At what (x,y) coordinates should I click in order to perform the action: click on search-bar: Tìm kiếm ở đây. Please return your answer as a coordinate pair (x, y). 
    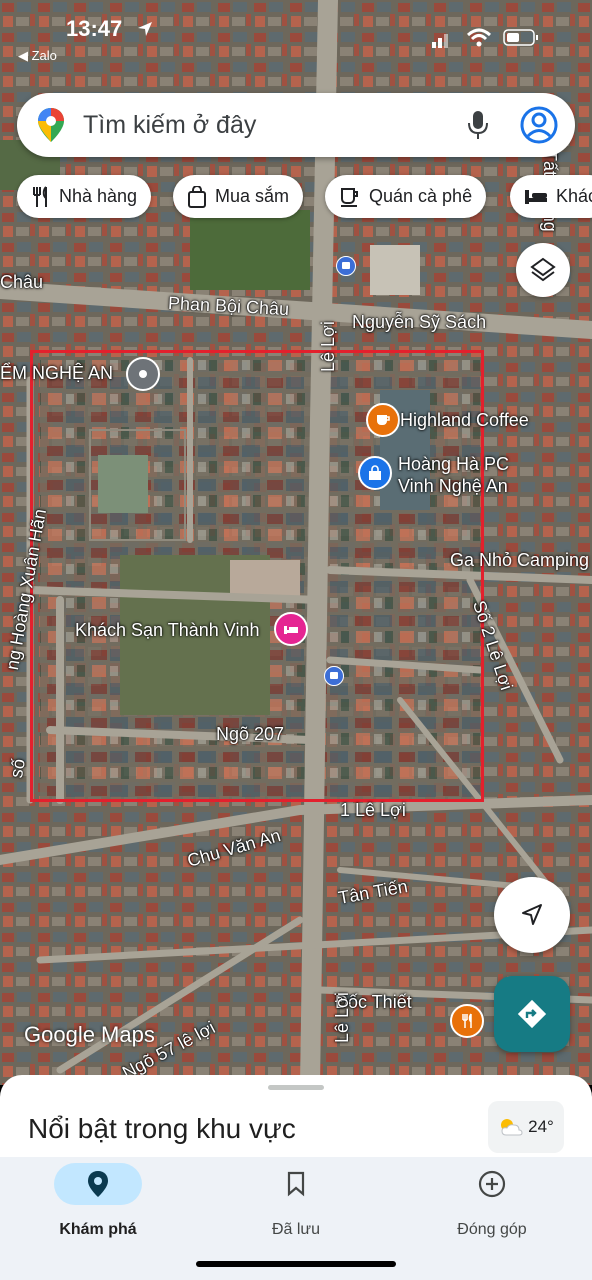
    Looking at the image, I should click on (296, 125).